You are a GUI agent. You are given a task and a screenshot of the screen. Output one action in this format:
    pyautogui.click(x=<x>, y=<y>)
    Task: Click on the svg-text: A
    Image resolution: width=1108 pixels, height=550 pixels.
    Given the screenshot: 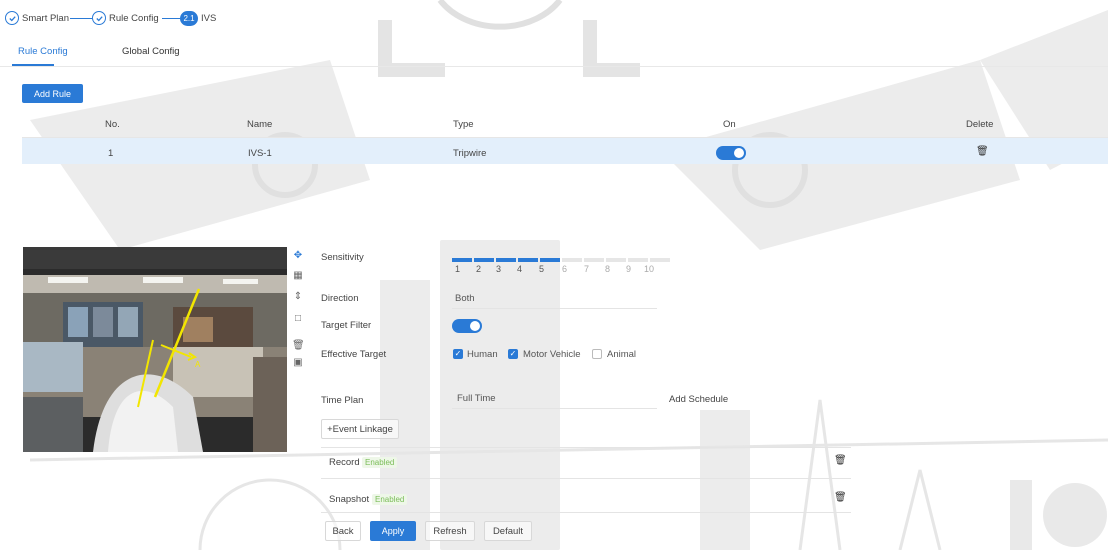 What is the action you would take?
    pyautogui.click(x=198, y=364)
    